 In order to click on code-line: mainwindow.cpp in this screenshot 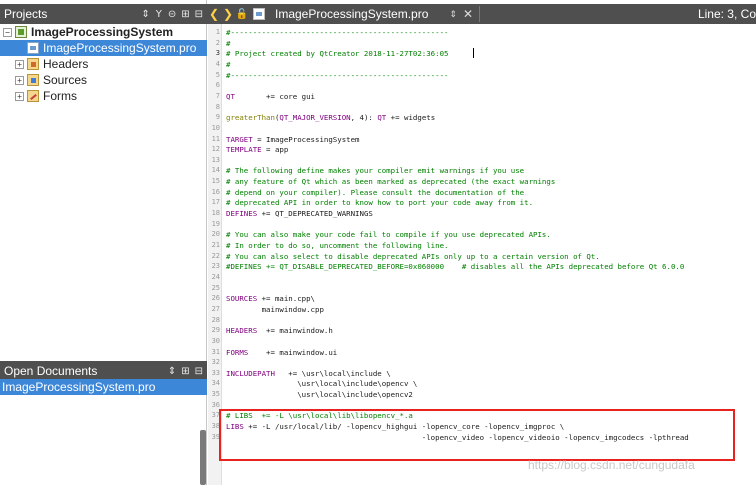, I will do `click(275, 309)`.